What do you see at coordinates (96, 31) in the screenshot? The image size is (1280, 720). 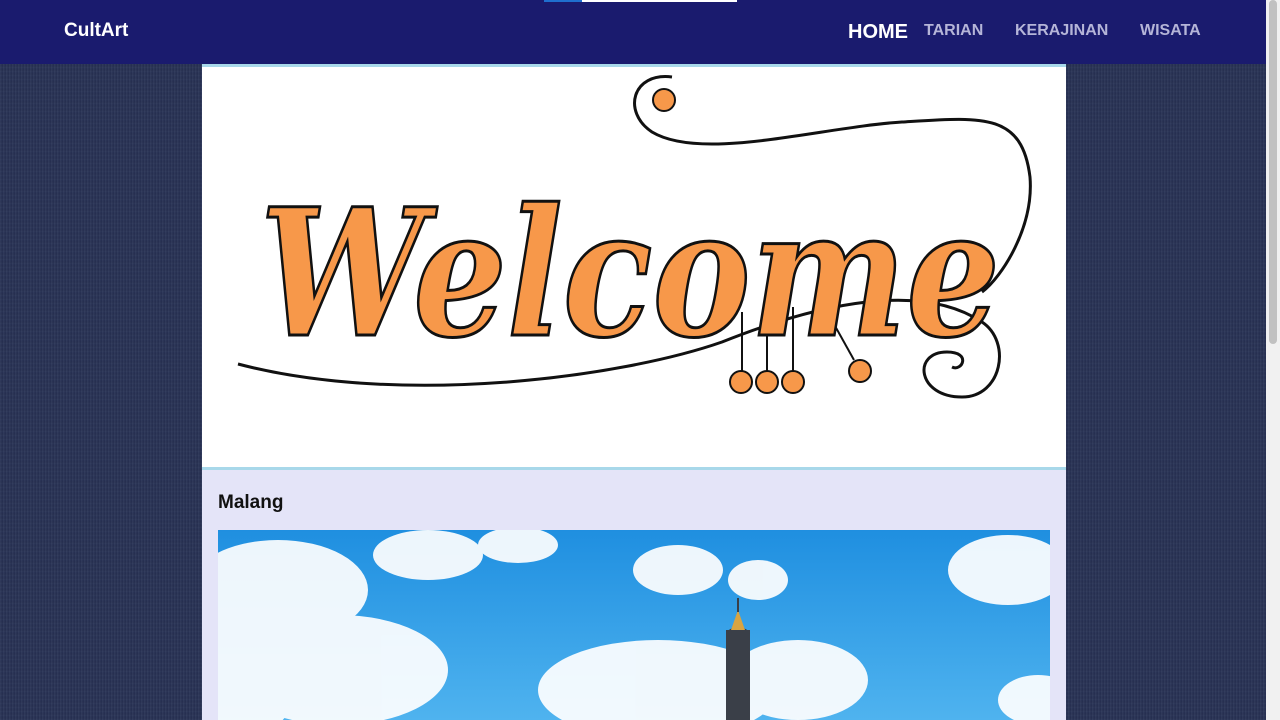 I see `brand-logo: CultArt` at bounding box center [96, 31].